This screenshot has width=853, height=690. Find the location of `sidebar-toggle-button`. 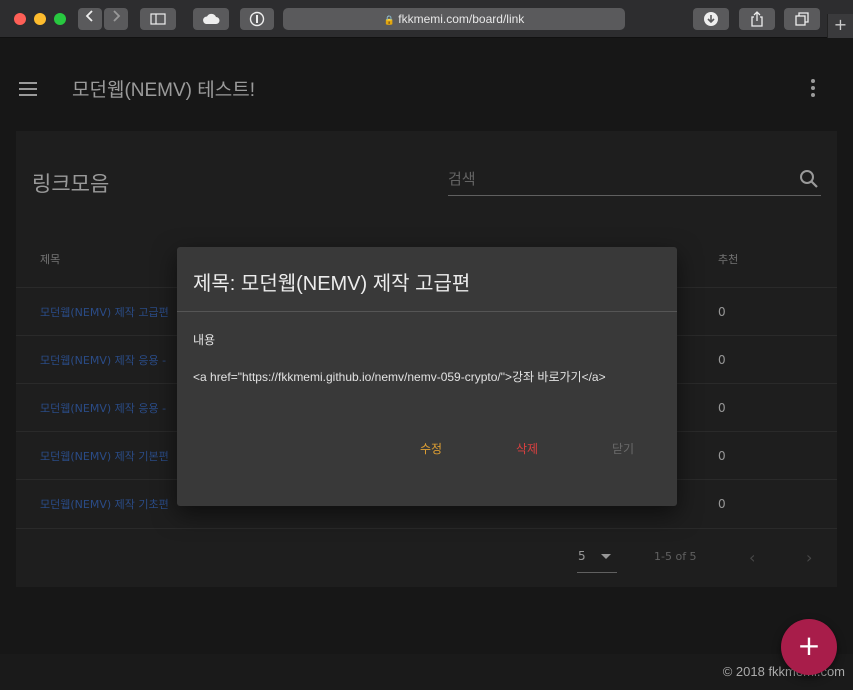

sidebar-toggle-button is located at coordinates (158, 19).